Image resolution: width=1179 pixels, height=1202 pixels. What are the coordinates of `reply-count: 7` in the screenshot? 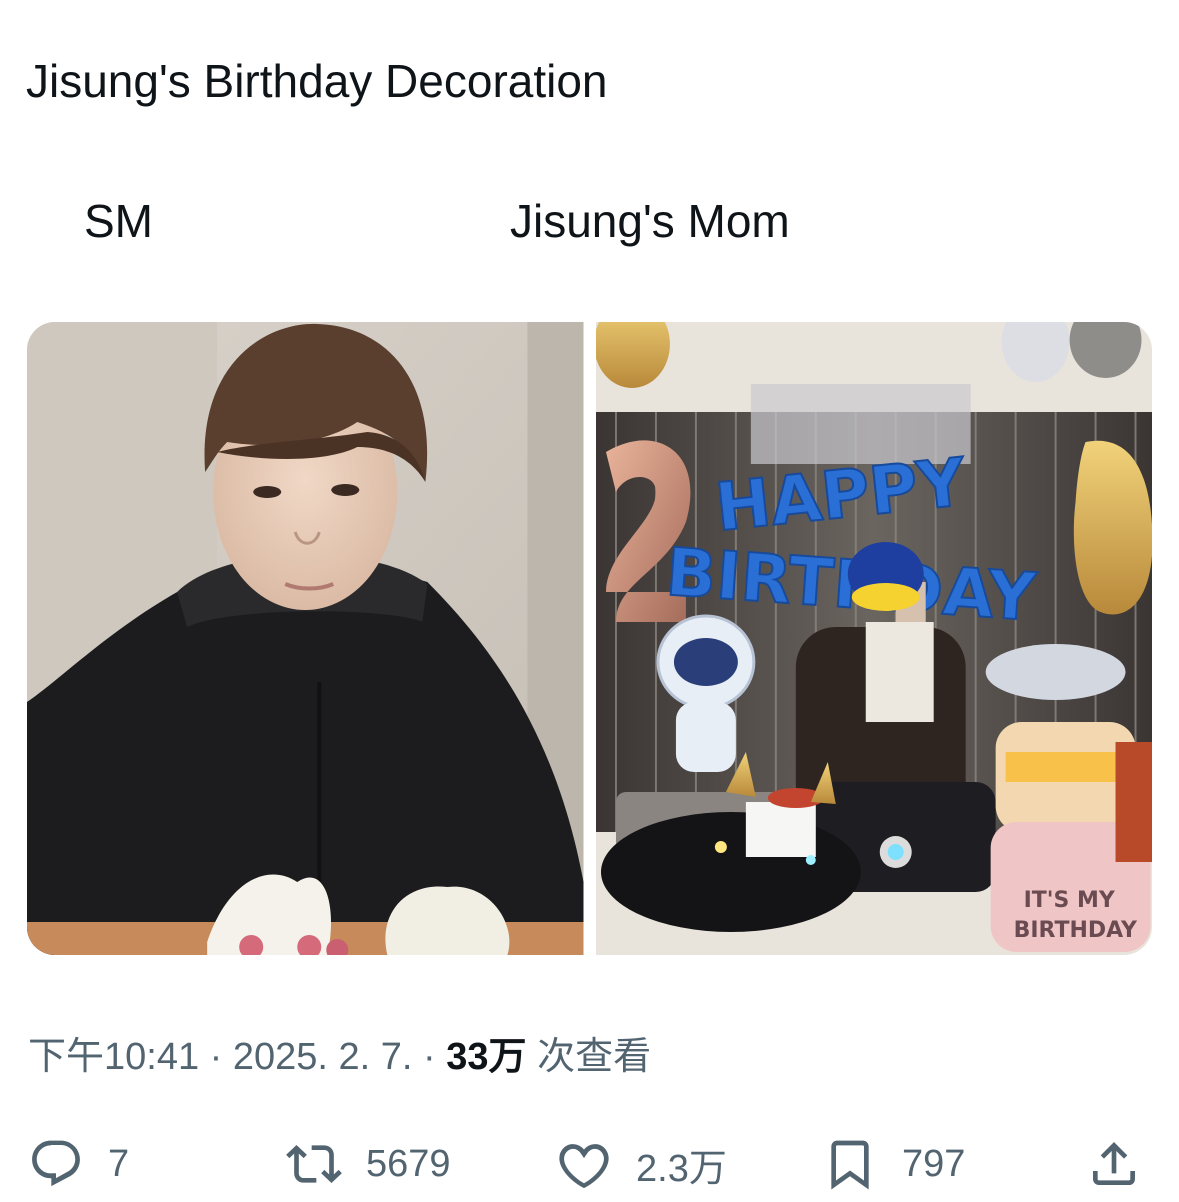 It's located at (119, 1163).